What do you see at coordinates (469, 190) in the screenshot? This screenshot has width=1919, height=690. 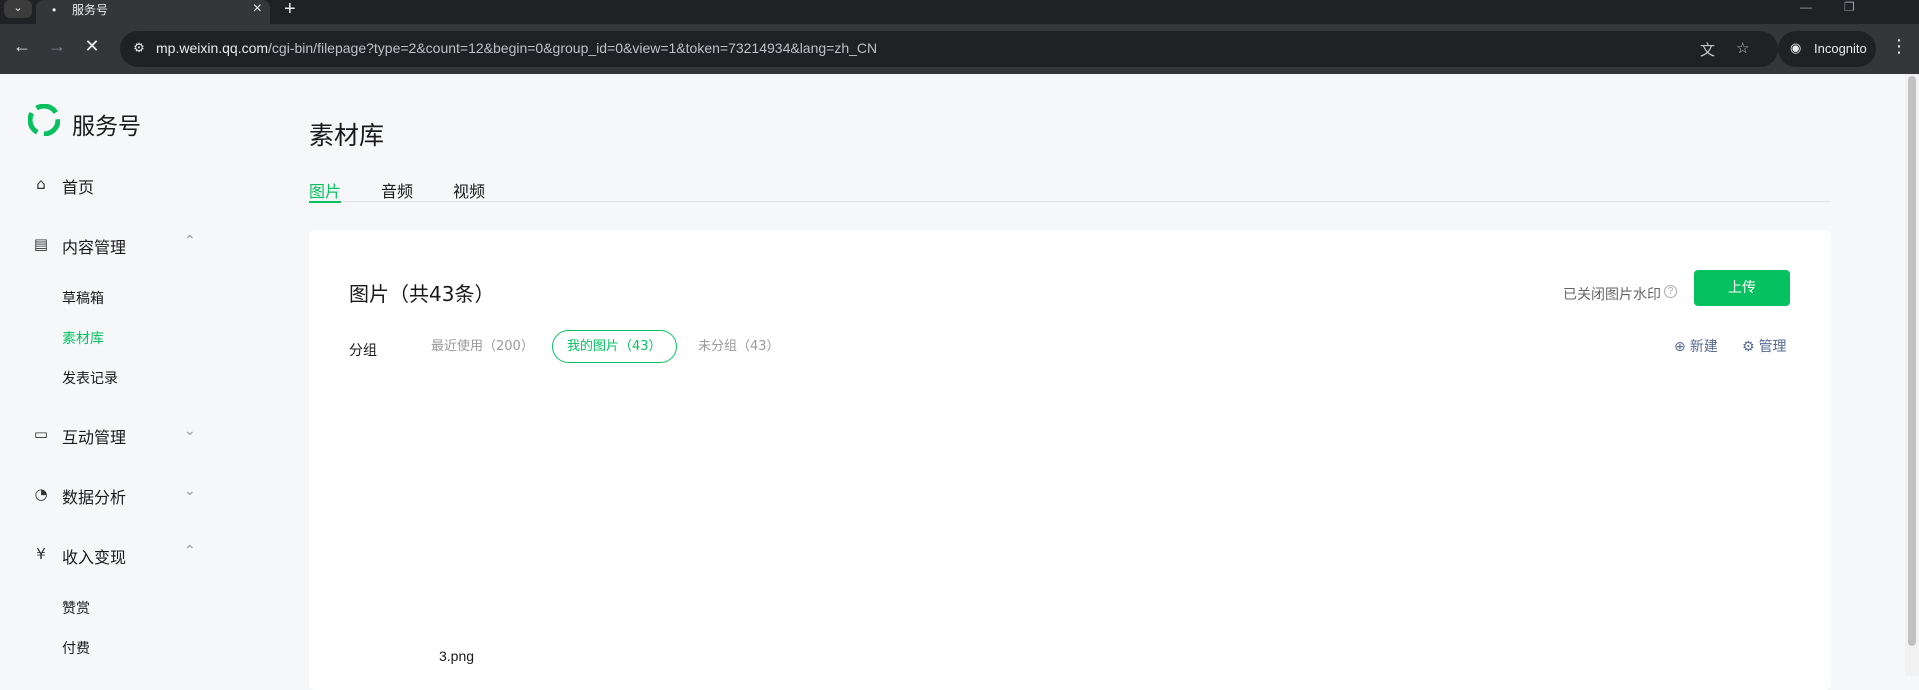 I see `tab-video: 视频` at bounding box center [469, 190].